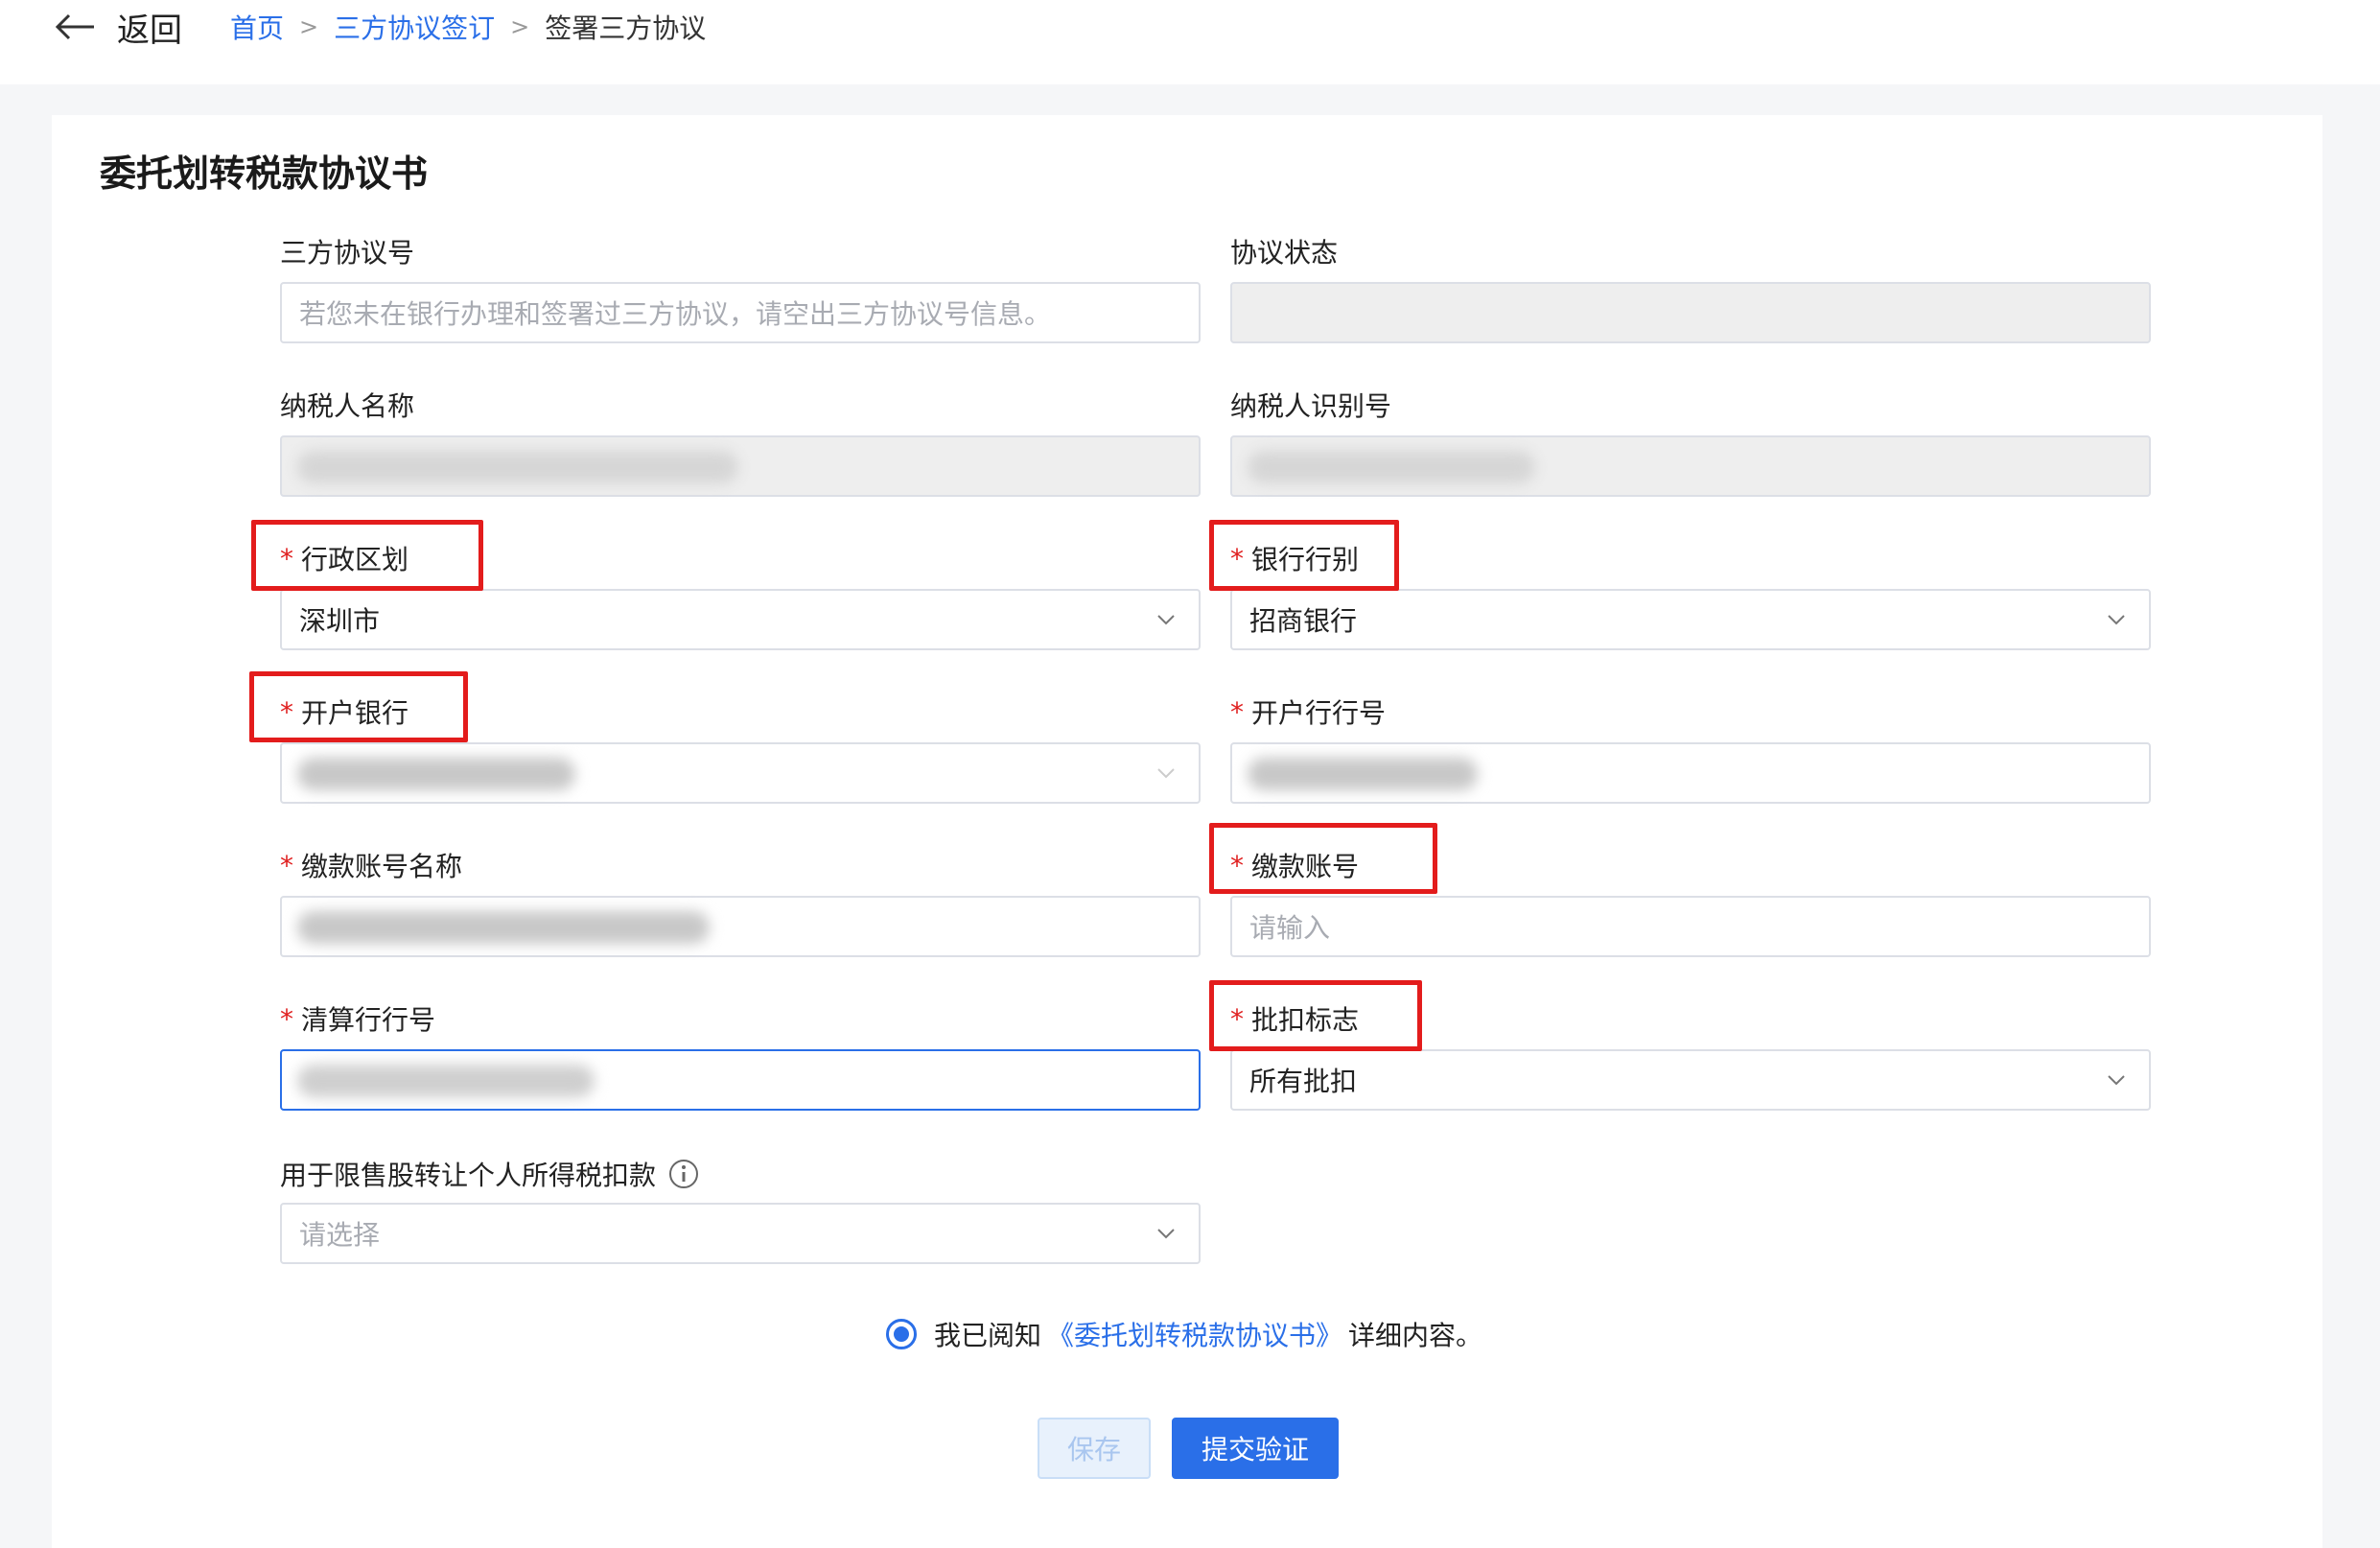 The image size is (2380, 1548). I want to click on batch-flag-select: 所有批扣, so click(1690, 1080).